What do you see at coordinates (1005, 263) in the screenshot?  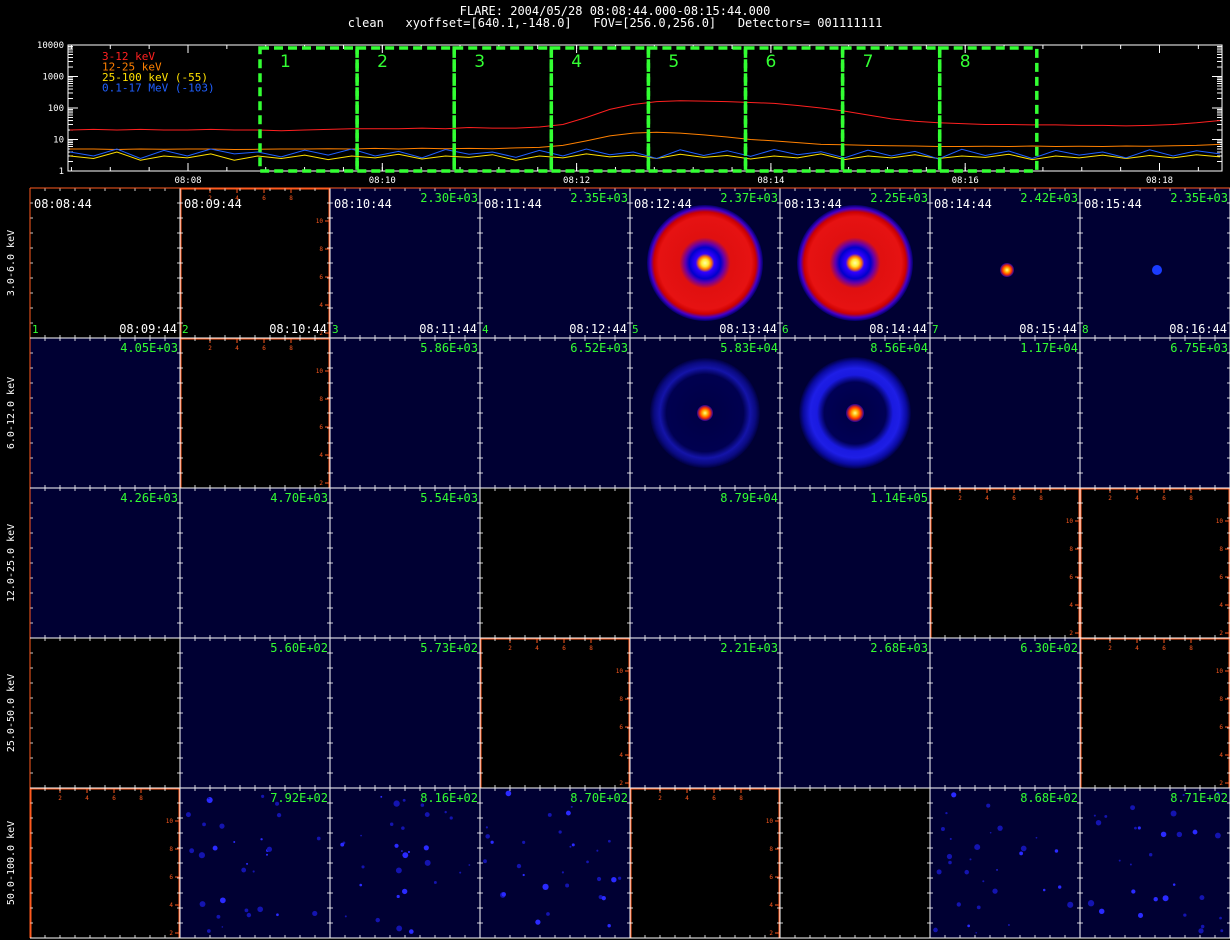 I see `image-cell: 2.42E+03 08:14:44 08:15:44 7` at bounding box center [1005, 263].